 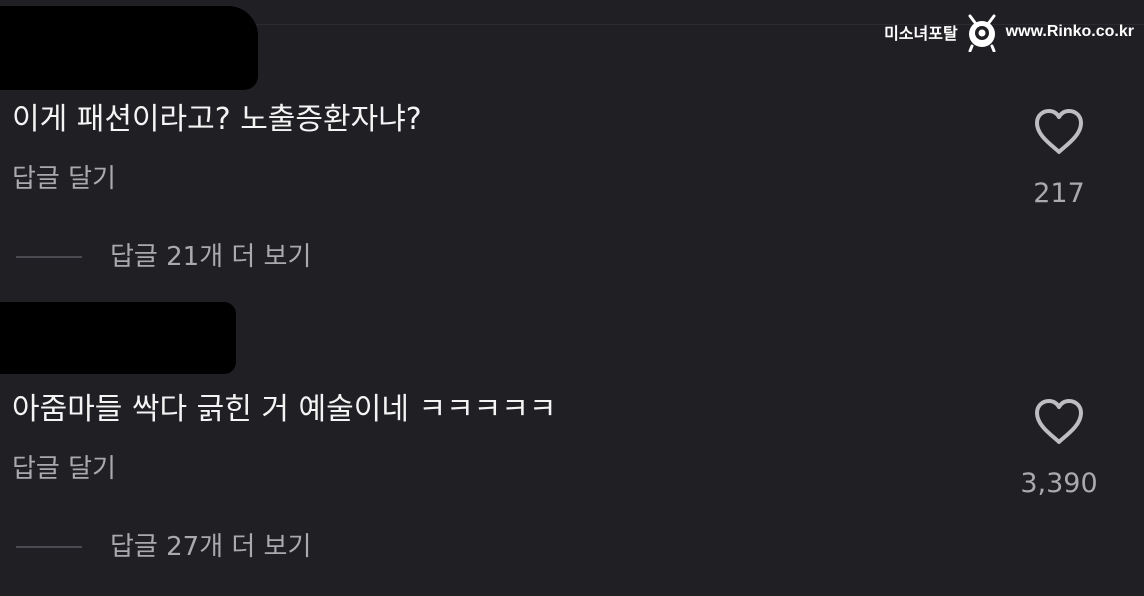 I want to click on like-count: 217, so click(x=1059, y=193).